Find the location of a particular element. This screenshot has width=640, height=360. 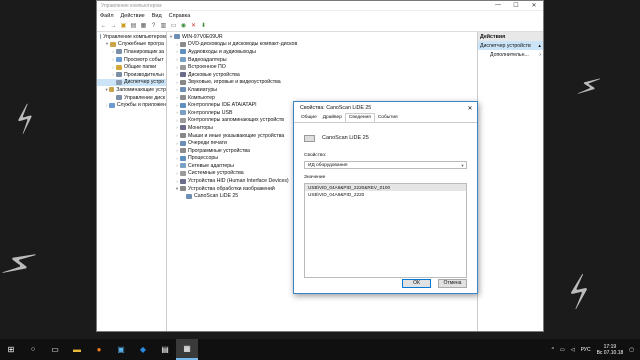

device-item: › Видеоадаптеры is located at coordinates (322, 60).